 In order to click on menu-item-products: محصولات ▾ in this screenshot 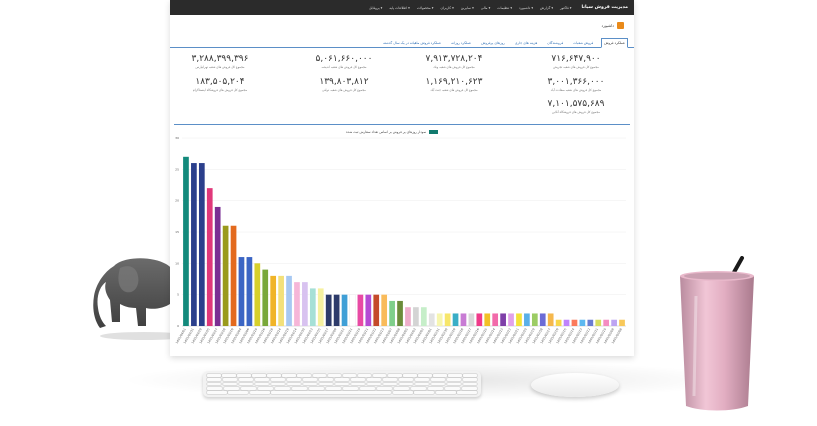, I will do `click(425, 8)`.